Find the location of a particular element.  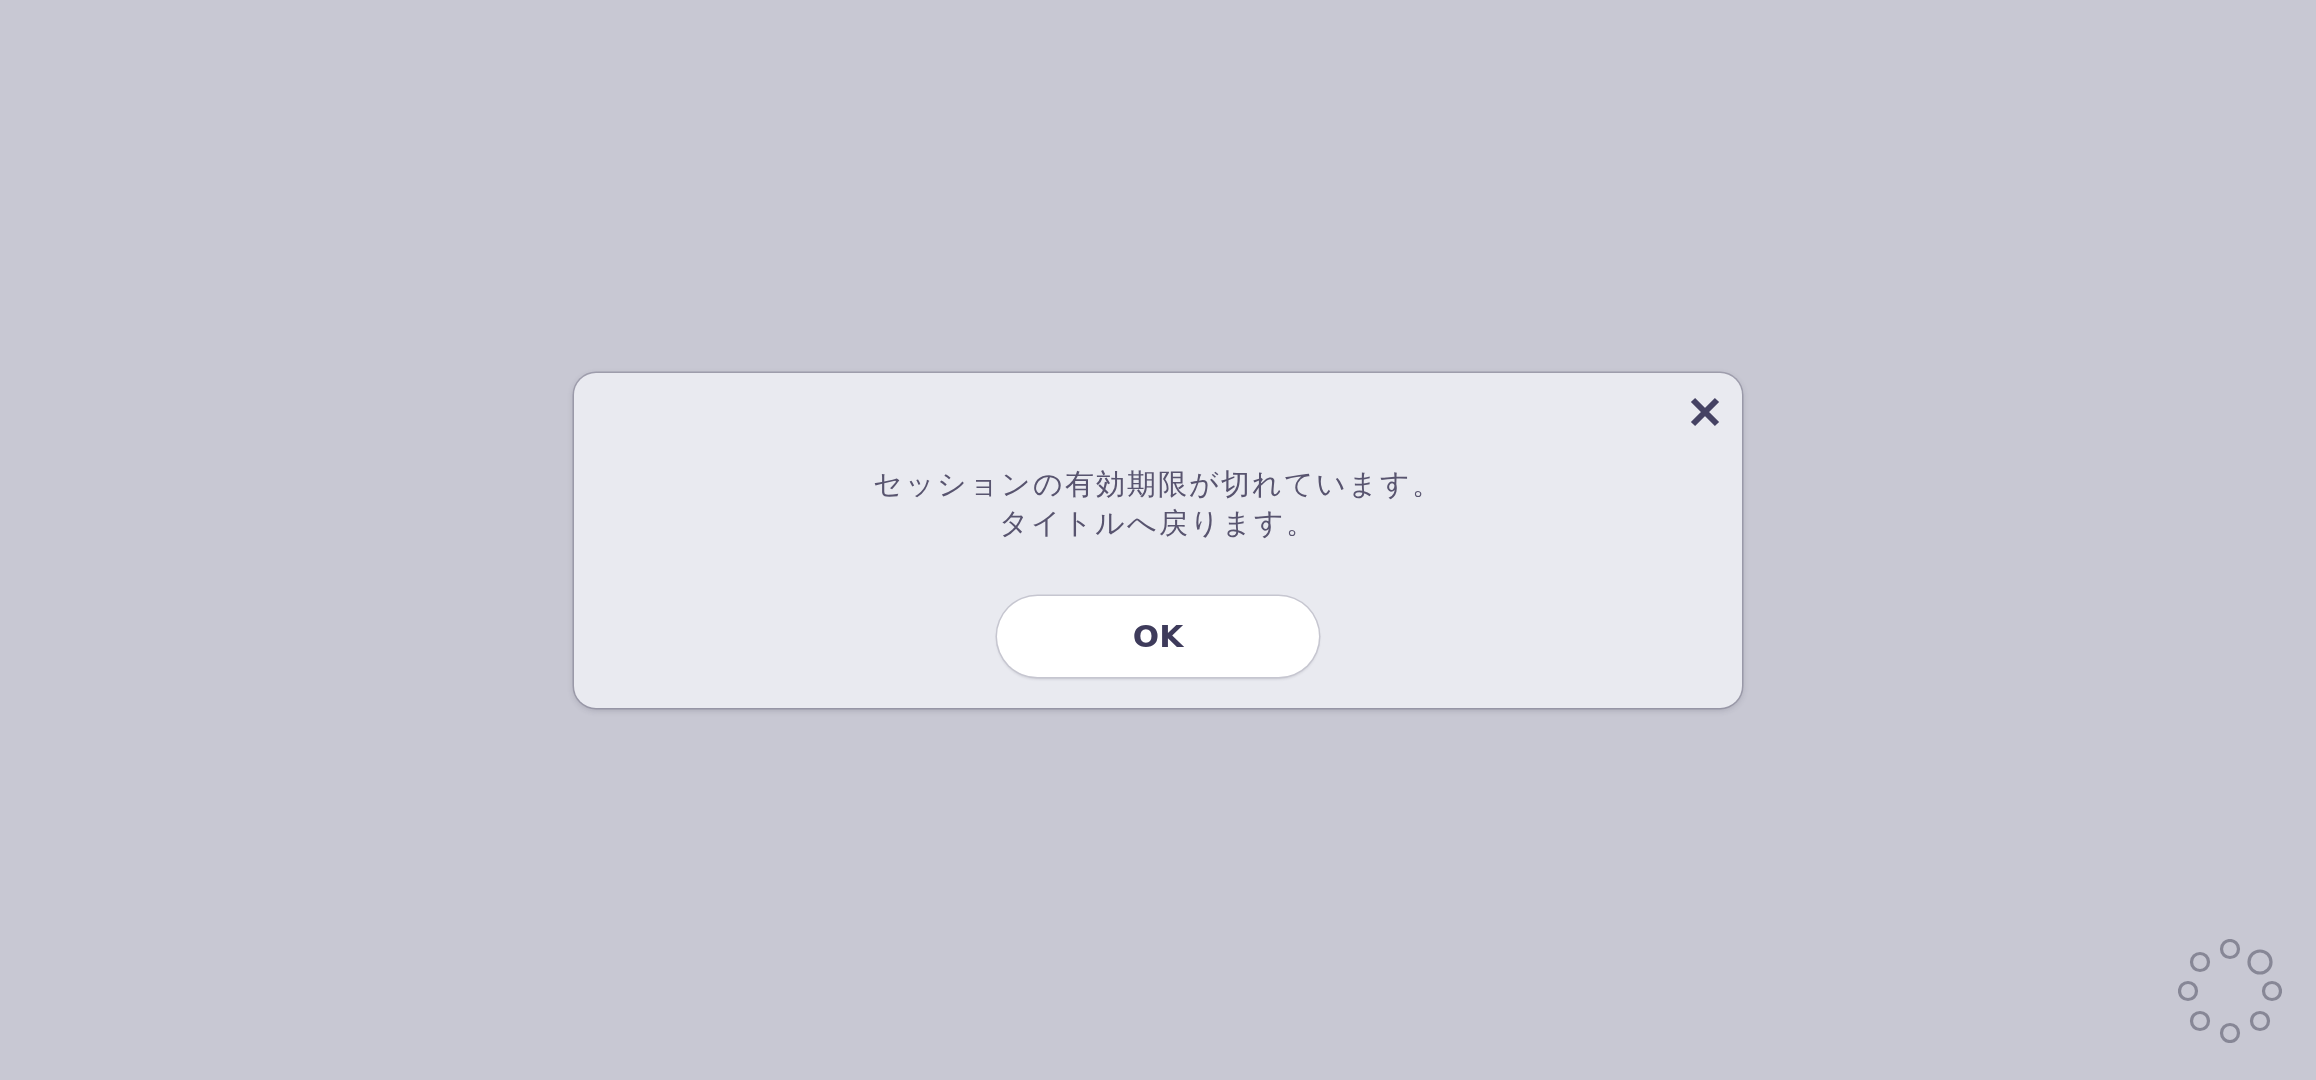

loading-spinner-icon is located at coordinates (2230, 991).